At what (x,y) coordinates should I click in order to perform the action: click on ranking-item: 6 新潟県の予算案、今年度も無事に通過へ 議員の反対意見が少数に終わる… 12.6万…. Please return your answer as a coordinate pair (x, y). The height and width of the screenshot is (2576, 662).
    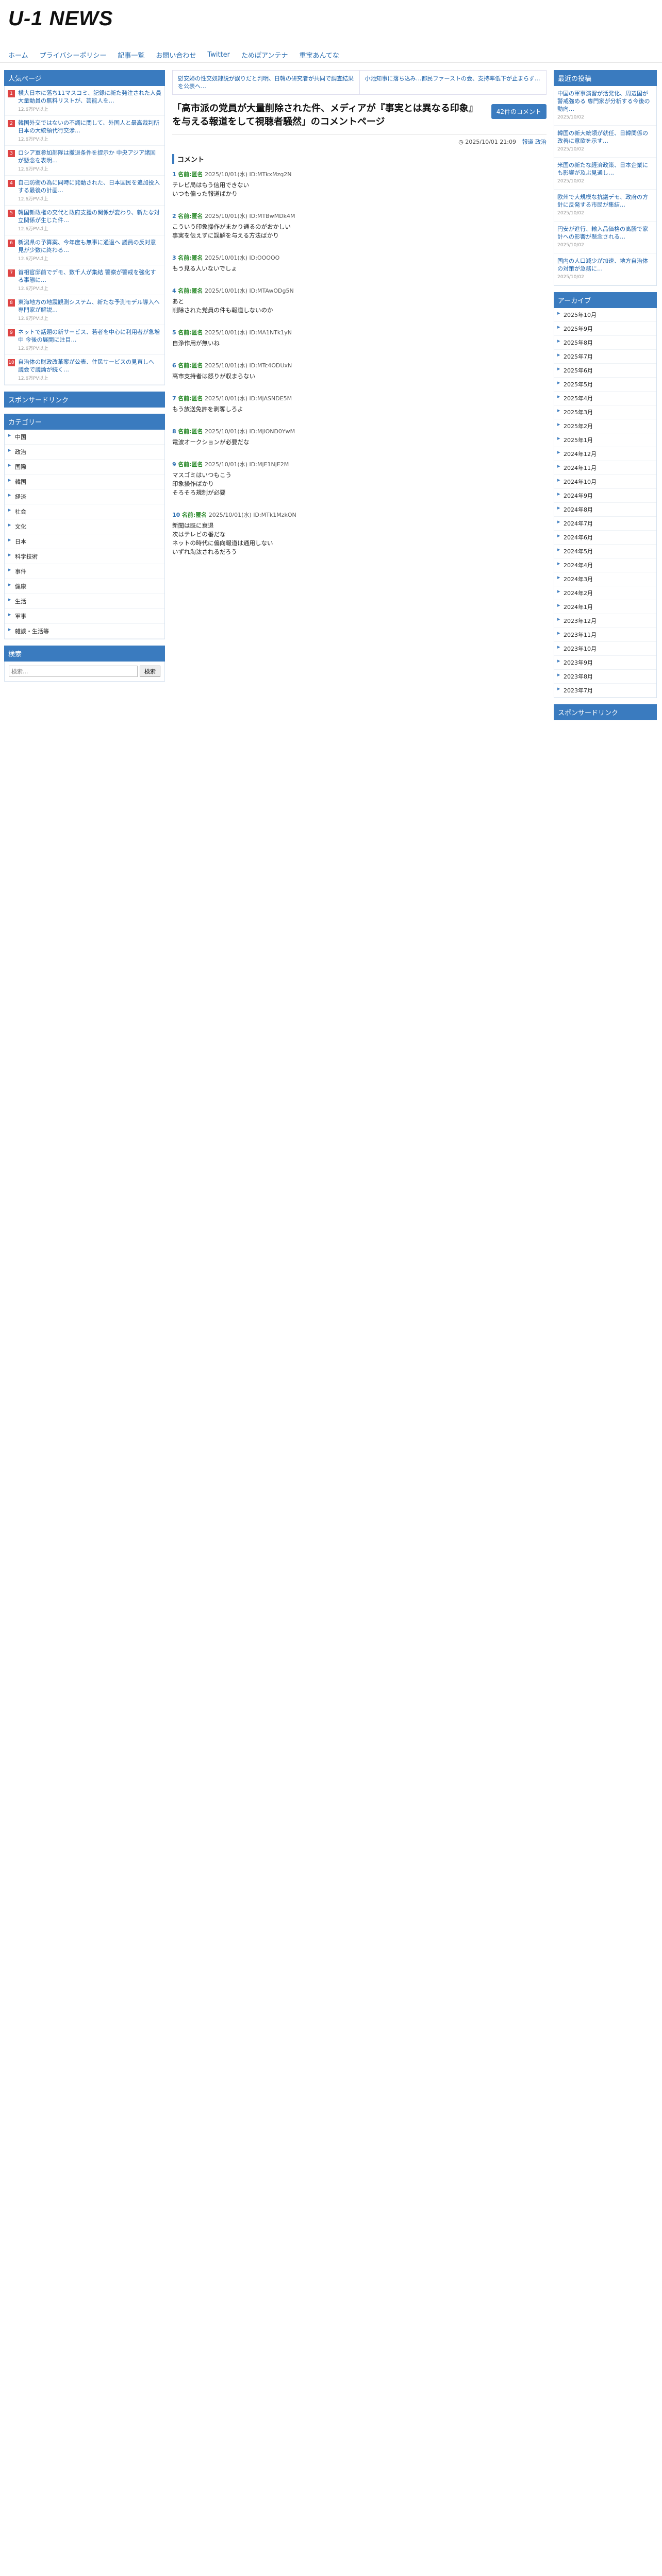
    Looking at the image, I should click on (84, 250).